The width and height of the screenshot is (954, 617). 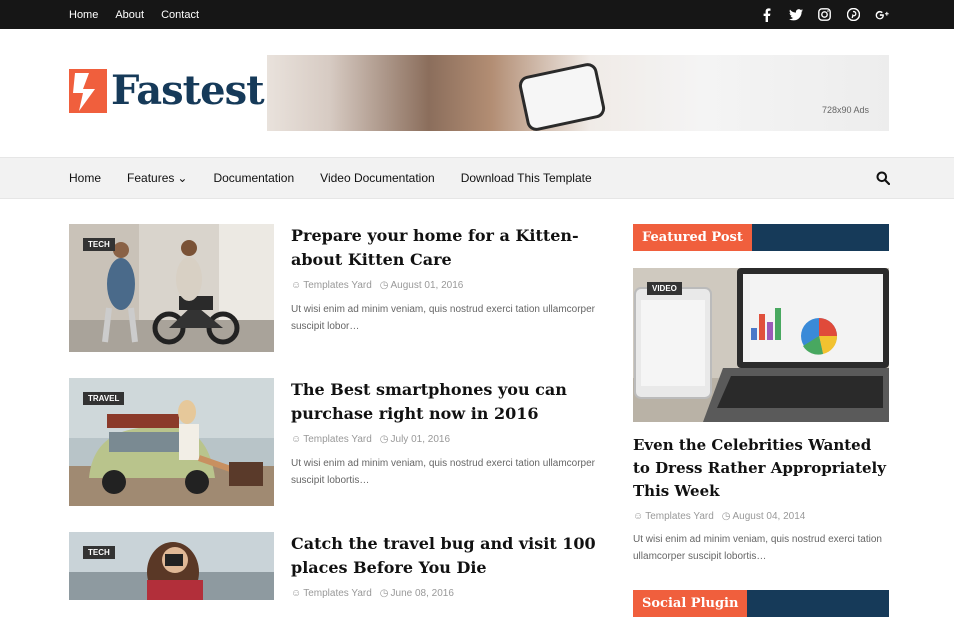 I want to click on post-date-text: August 04, 2014, so click(x=769, y=516).